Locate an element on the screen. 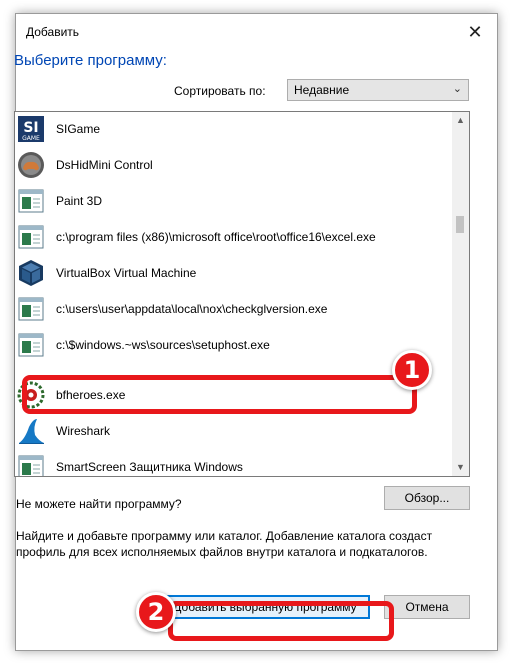 This screenshot has width=515, height=664. program-label: DsHidMini Control is located at coordinates (104, 165).